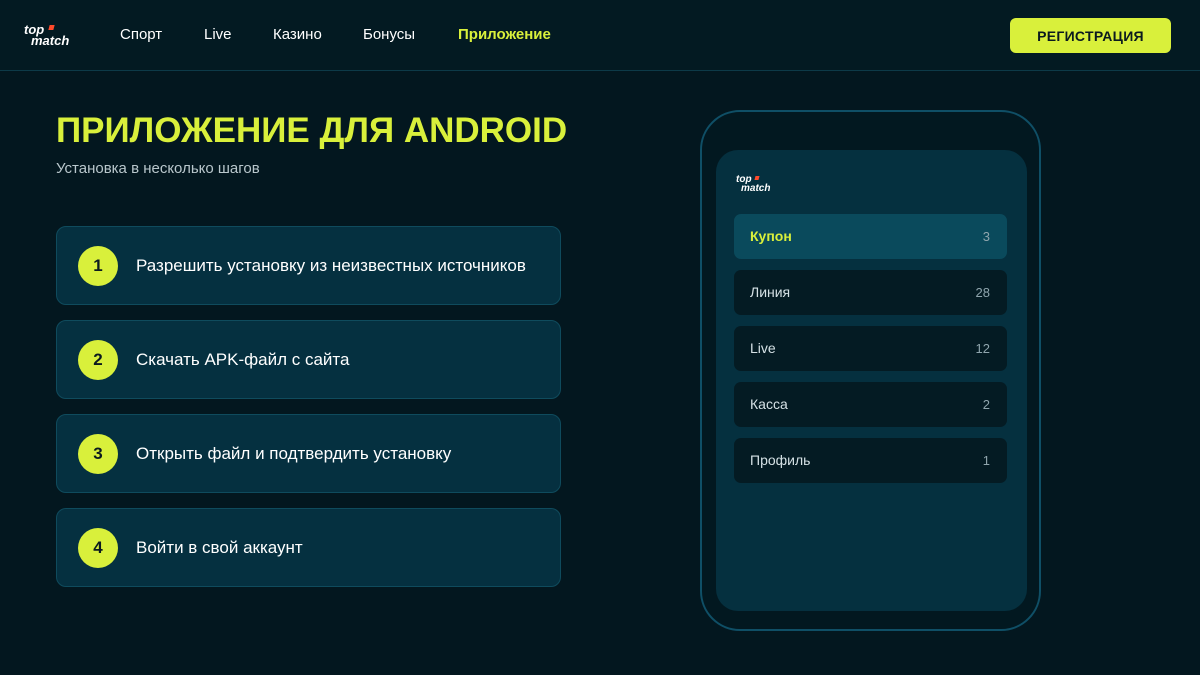  What do you see at coordinates (98, 266) in the screenshot?
I see `step-number-badge: 1` at bounding box center [98, 266].